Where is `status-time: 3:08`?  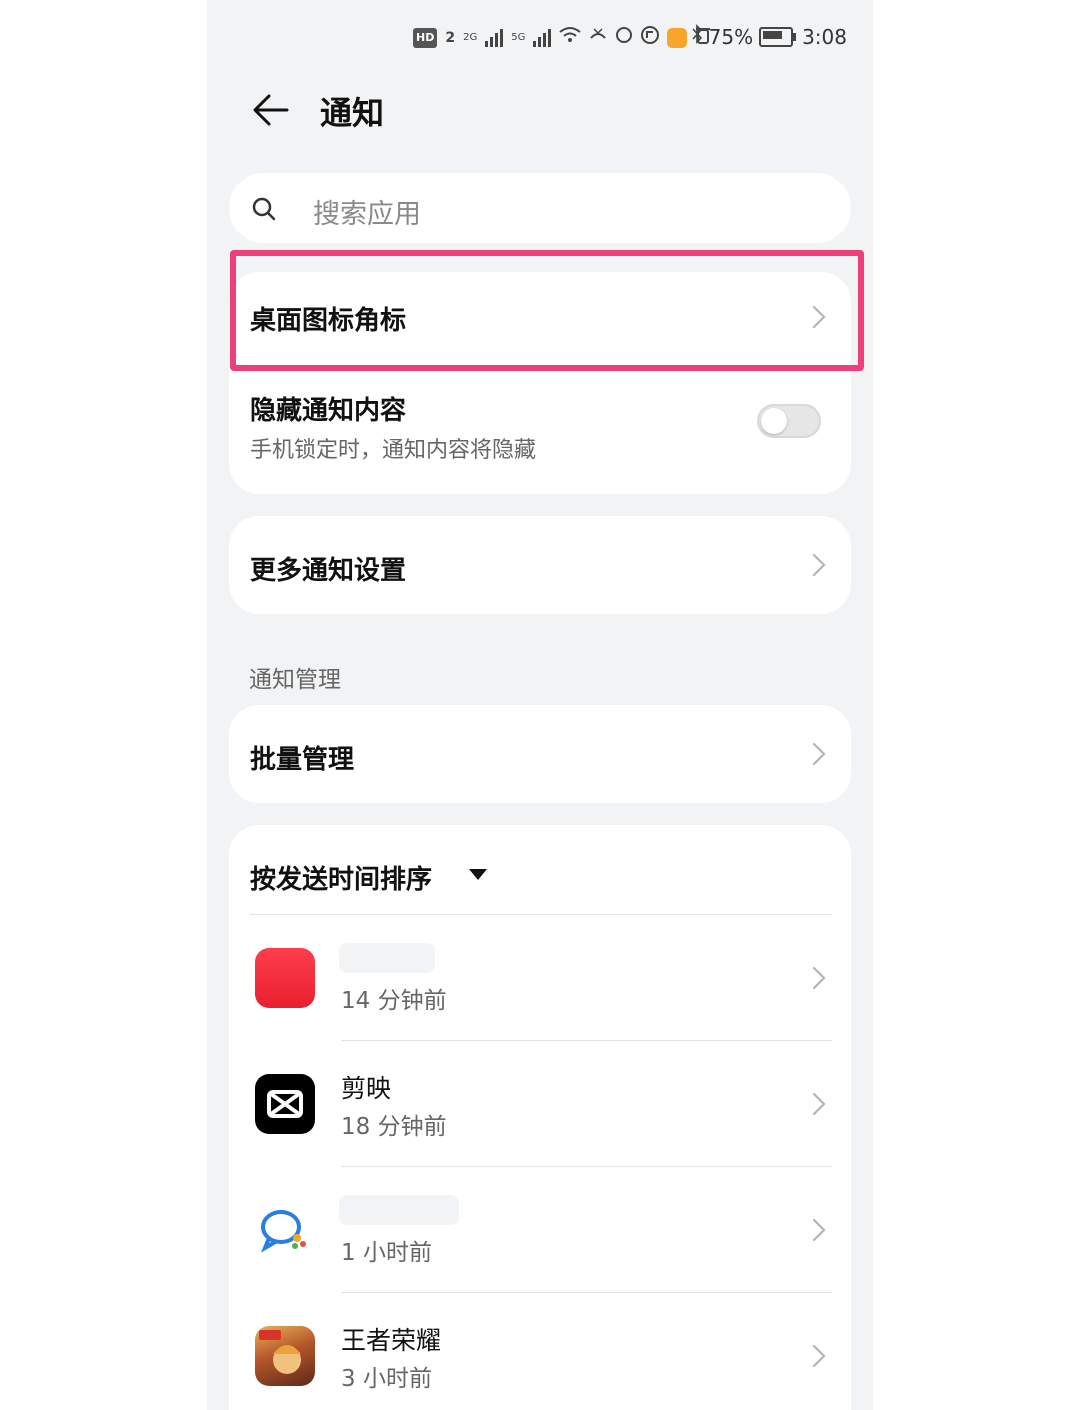 status-time: 3:08 is located at coordinates (824, 37).